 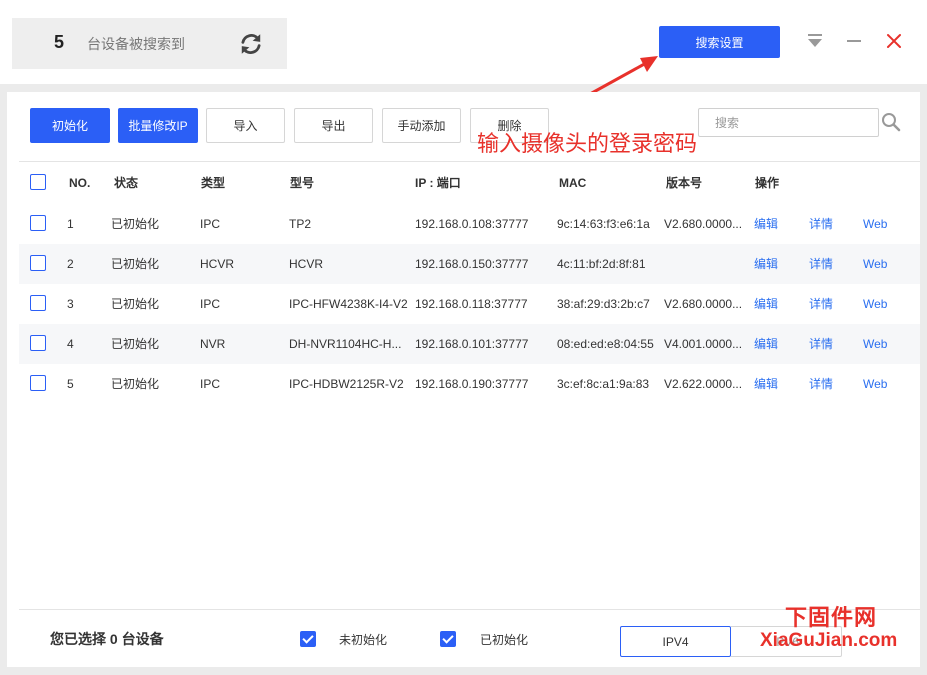 What do you see at coordinates (815, 41) in the screenshot?
I see `dropdown-menu-icon` at bounding box center [815, 41].